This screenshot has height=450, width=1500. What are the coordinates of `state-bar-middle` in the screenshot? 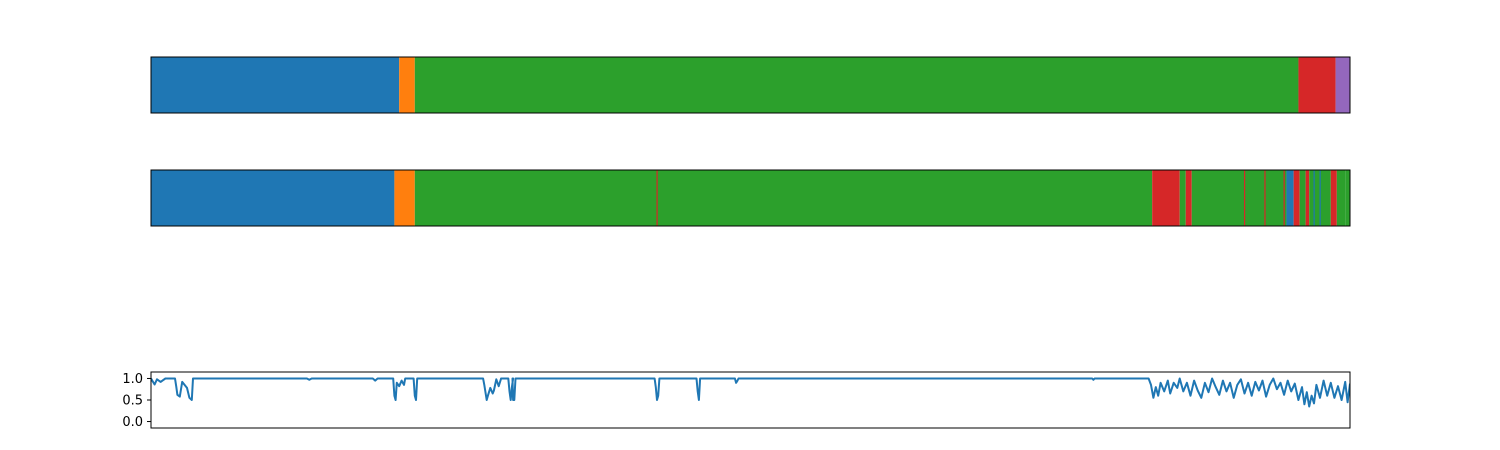 It's located at (750, 198).